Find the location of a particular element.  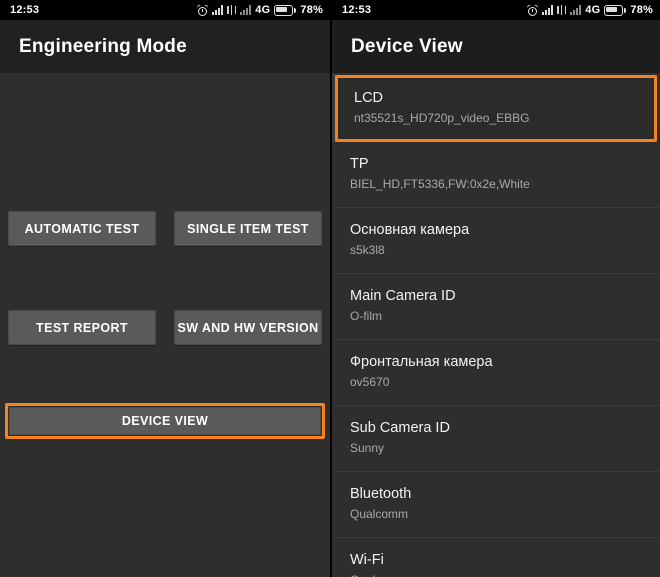

list-item-lcd: LCD nt35521s_HD720p_video_EBBG is located at coordinates (496, 108).